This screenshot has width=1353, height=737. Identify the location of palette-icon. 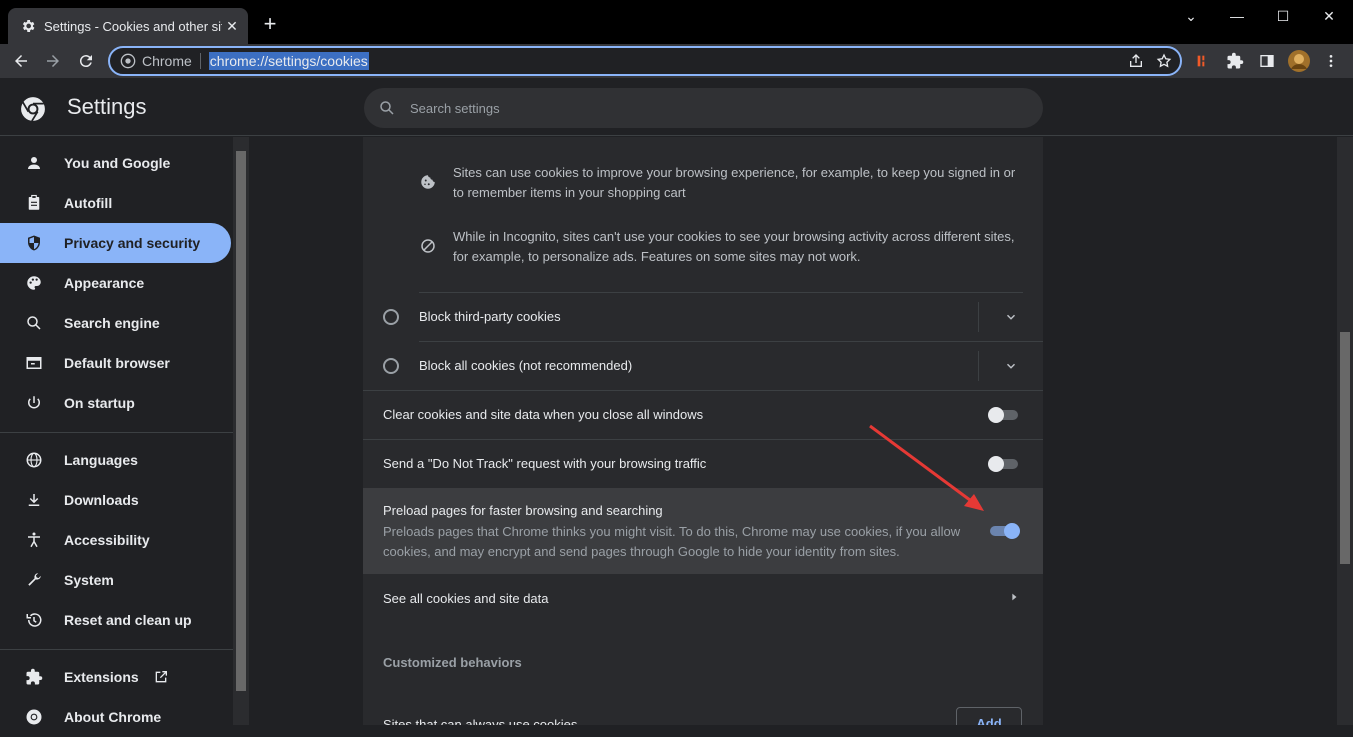
(34, 283).